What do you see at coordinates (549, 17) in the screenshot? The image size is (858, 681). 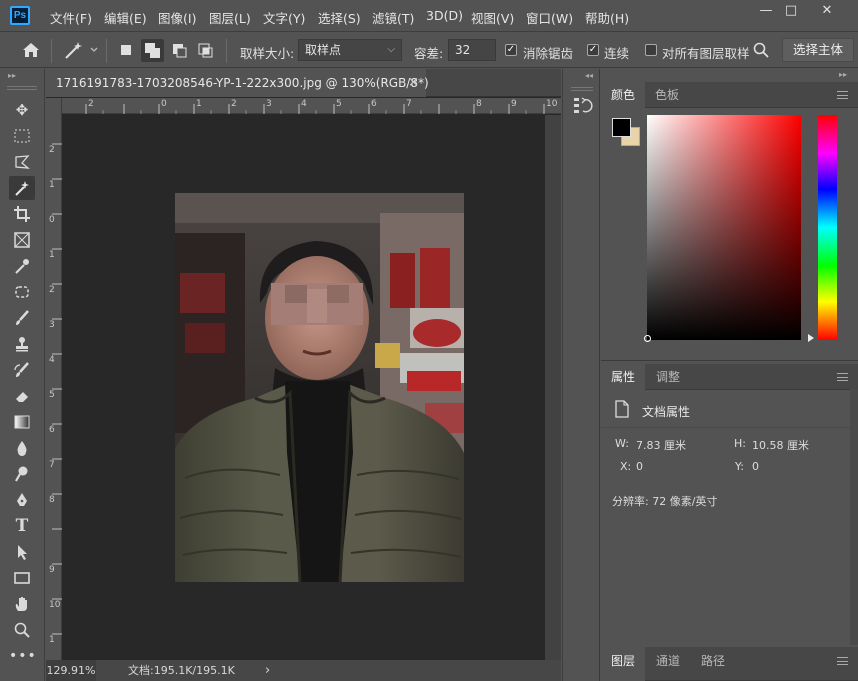 I see `menu-window: 窗口(W)` at bounding box center [549, 17].